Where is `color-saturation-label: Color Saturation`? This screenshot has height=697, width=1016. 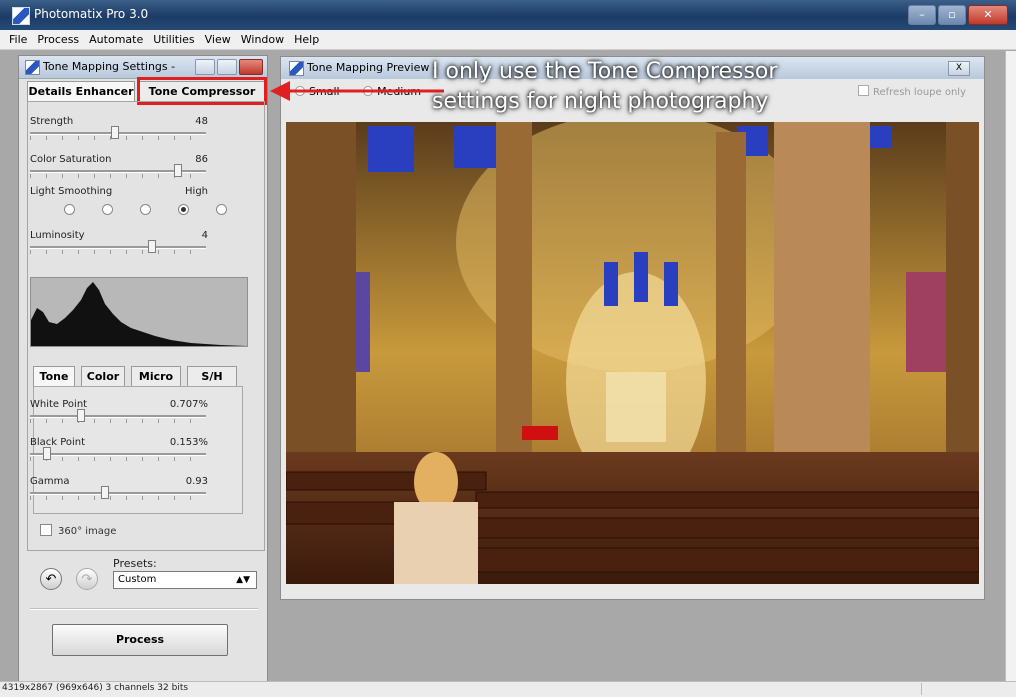 color-saturation-label: Color Saturation is located at coordinates (71, 159).